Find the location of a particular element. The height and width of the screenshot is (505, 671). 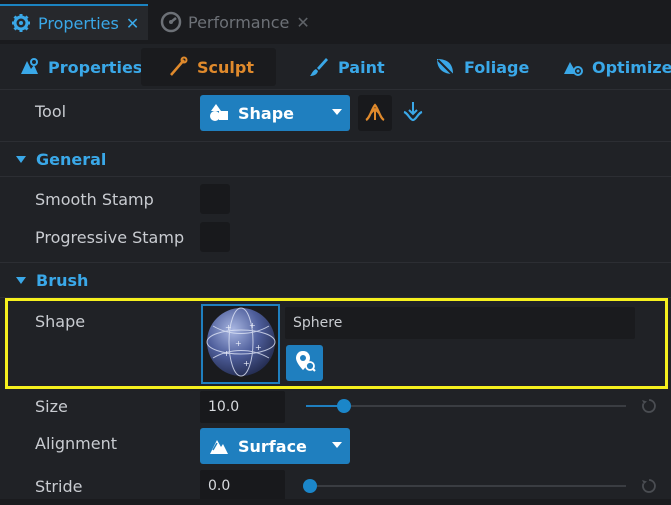

progressive-stamp-row: Progressive Stamp is located at coordinates (335, 237).